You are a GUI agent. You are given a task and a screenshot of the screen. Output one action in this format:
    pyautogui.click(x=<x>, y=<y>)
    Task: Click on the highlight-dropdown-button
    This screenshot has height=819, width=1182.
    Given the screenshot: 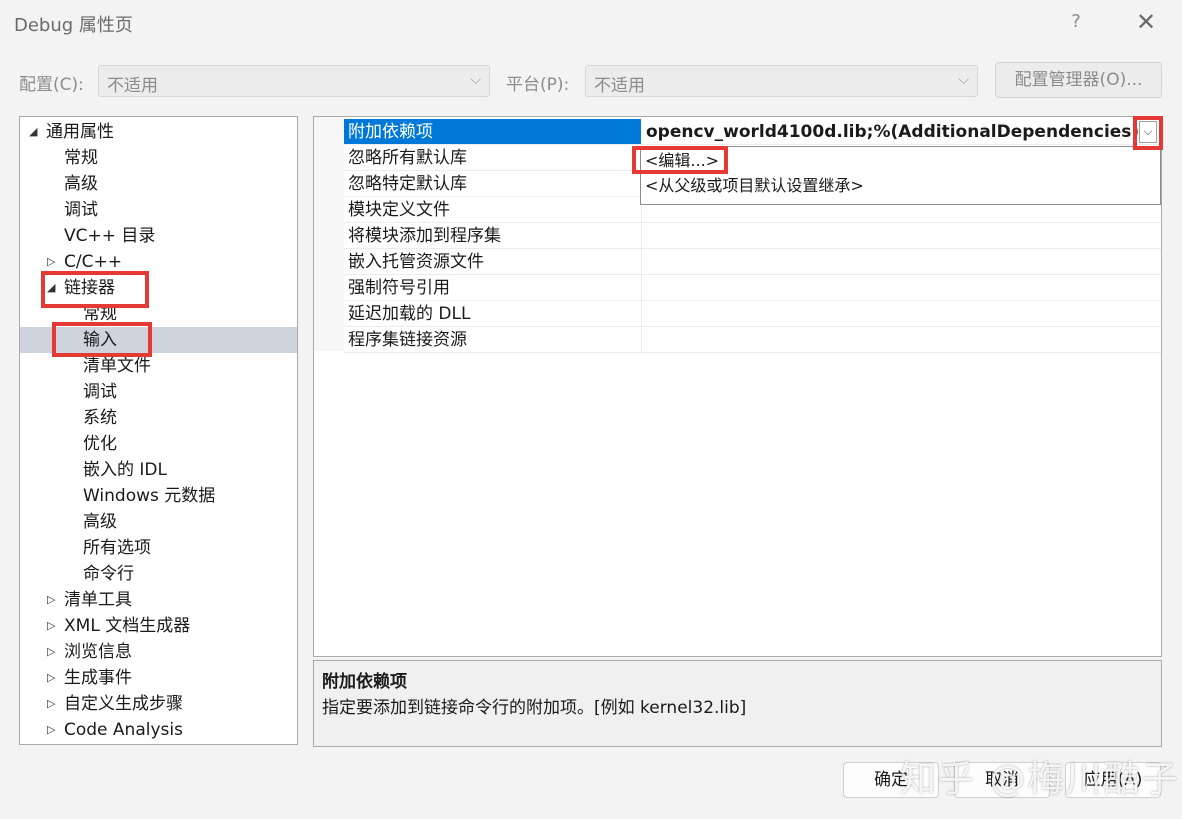 What is the action you would take?
    pyautogui.click(x=1148, y=133)
    